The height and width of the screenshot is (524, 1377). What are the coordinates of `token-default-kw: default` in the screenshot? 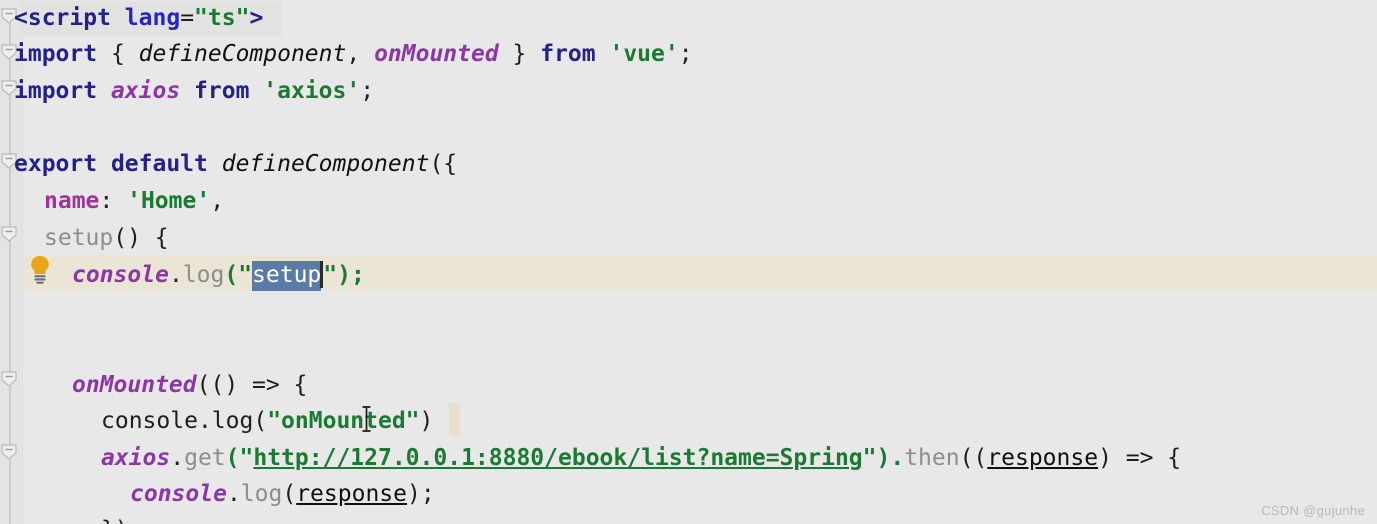 It's located at (159, 164).